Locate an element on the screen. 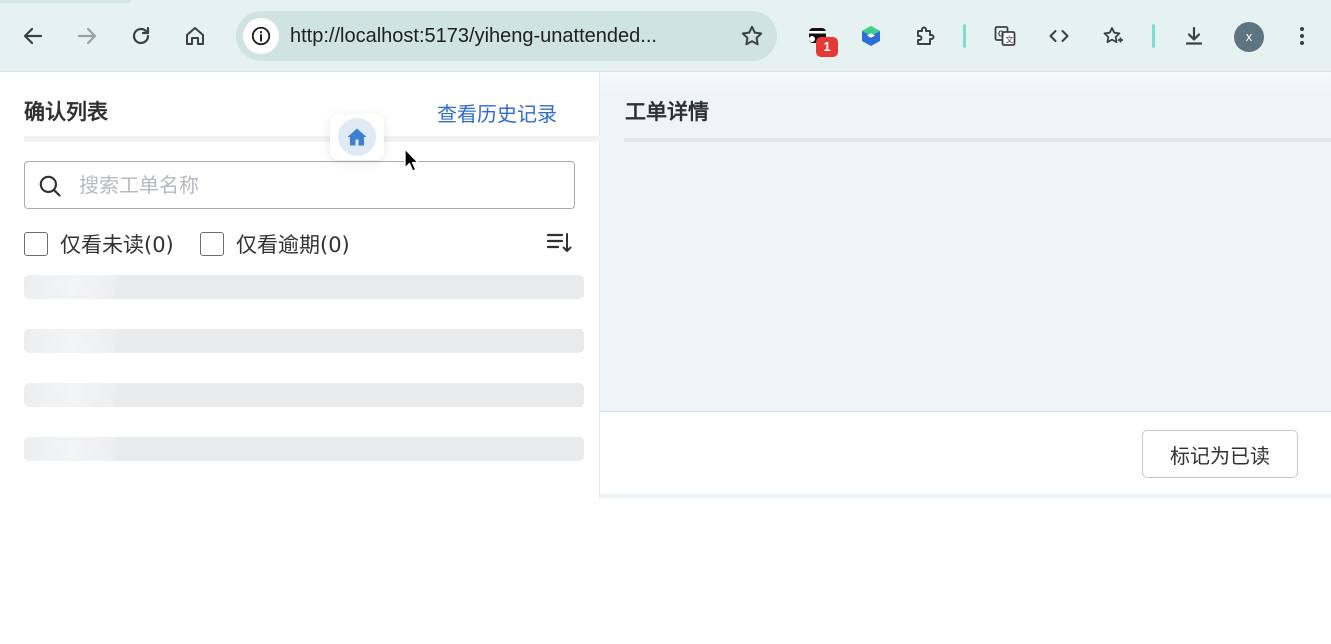 The height and width of the screenshot is (644, 1331). site-info-icon is located at coordinates (261, 36).